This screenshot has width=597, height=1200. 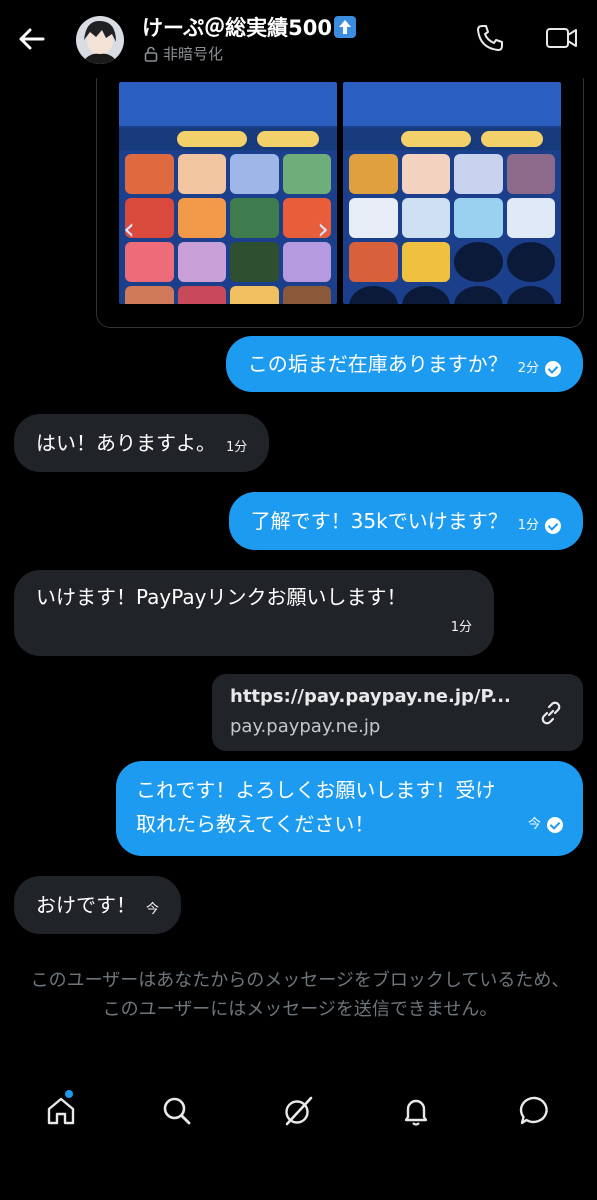 I want to click on back-button, so click(x=31, y=39).